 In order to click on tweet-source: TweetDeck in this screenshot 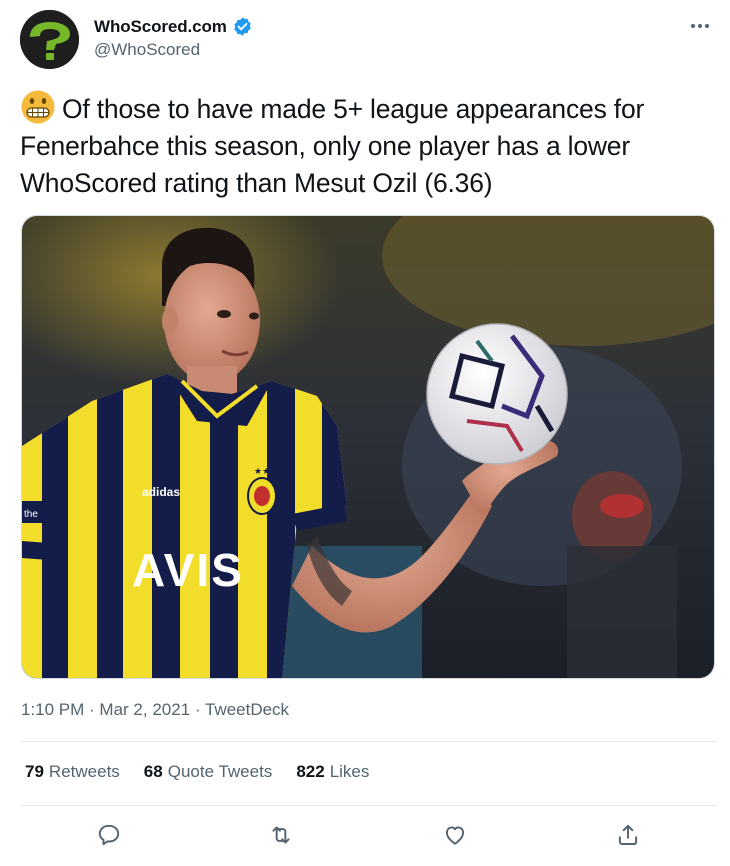, I will do `click(247, 709)`.